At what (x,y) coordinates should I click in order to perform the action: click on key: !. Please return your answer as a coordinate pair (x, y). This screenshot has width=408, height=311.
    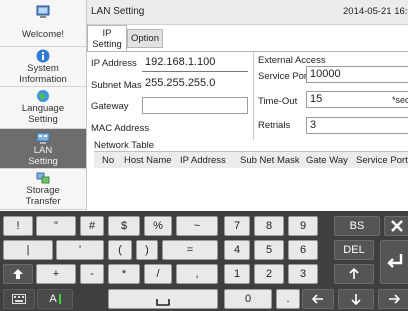
    Looking at the image, I should click on (18, 226).